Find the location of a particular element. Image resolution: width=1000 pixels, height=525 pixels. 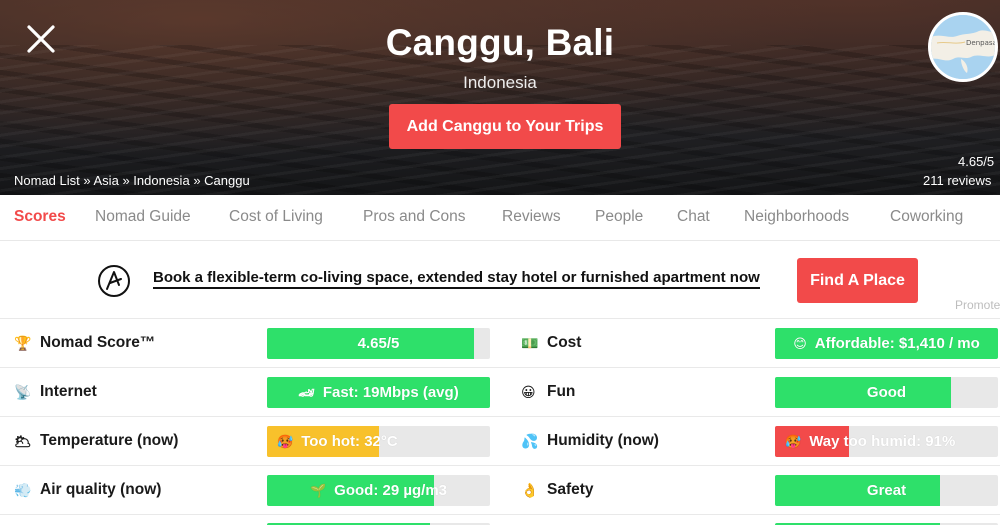

score-label: 💵 Cost is located at coordinates (551, 343).